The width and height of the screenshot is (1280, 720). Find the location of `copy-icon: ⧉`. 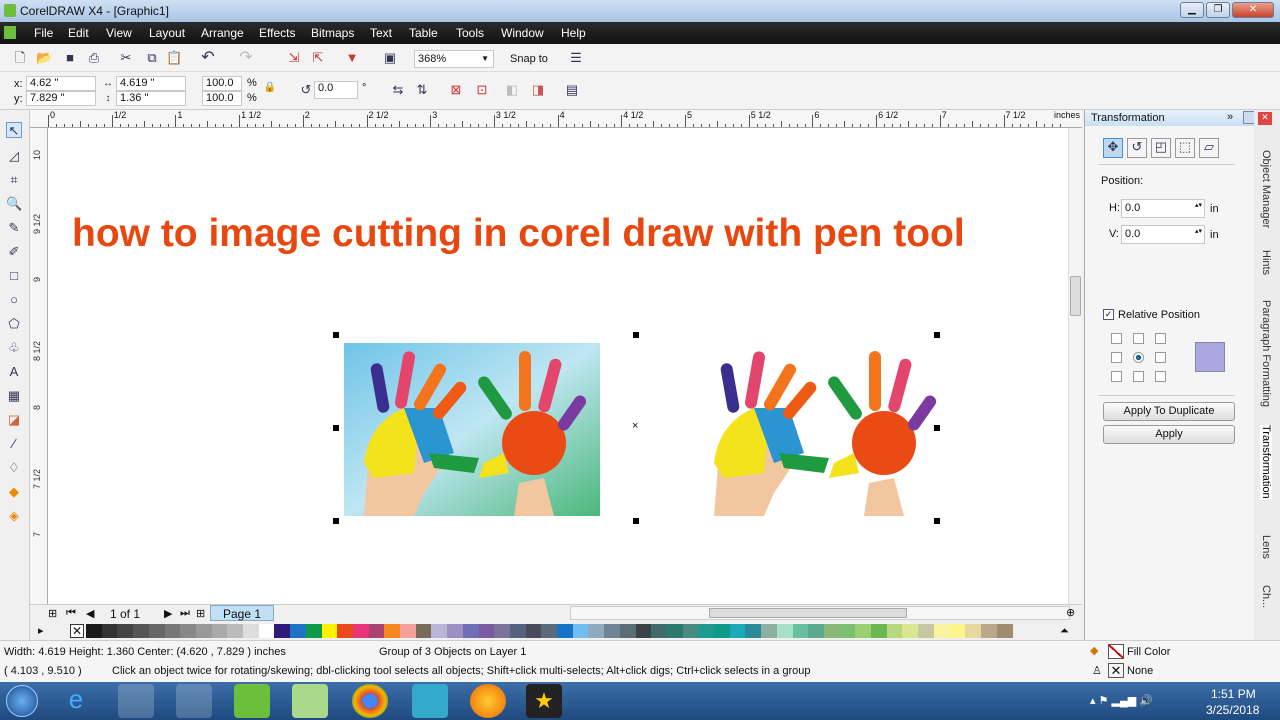

copy-icon: ⧉ is located at coordinates (152, 58).